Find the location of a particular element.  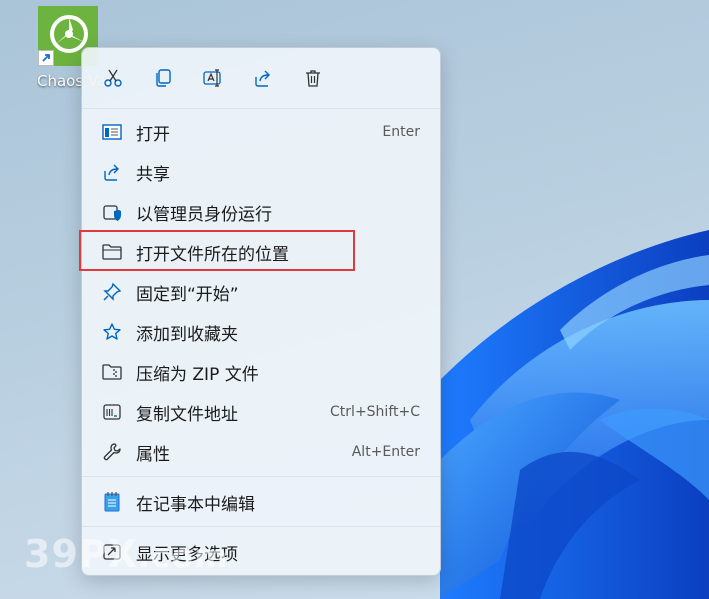

open-icon is located at coordinates (112, 132).